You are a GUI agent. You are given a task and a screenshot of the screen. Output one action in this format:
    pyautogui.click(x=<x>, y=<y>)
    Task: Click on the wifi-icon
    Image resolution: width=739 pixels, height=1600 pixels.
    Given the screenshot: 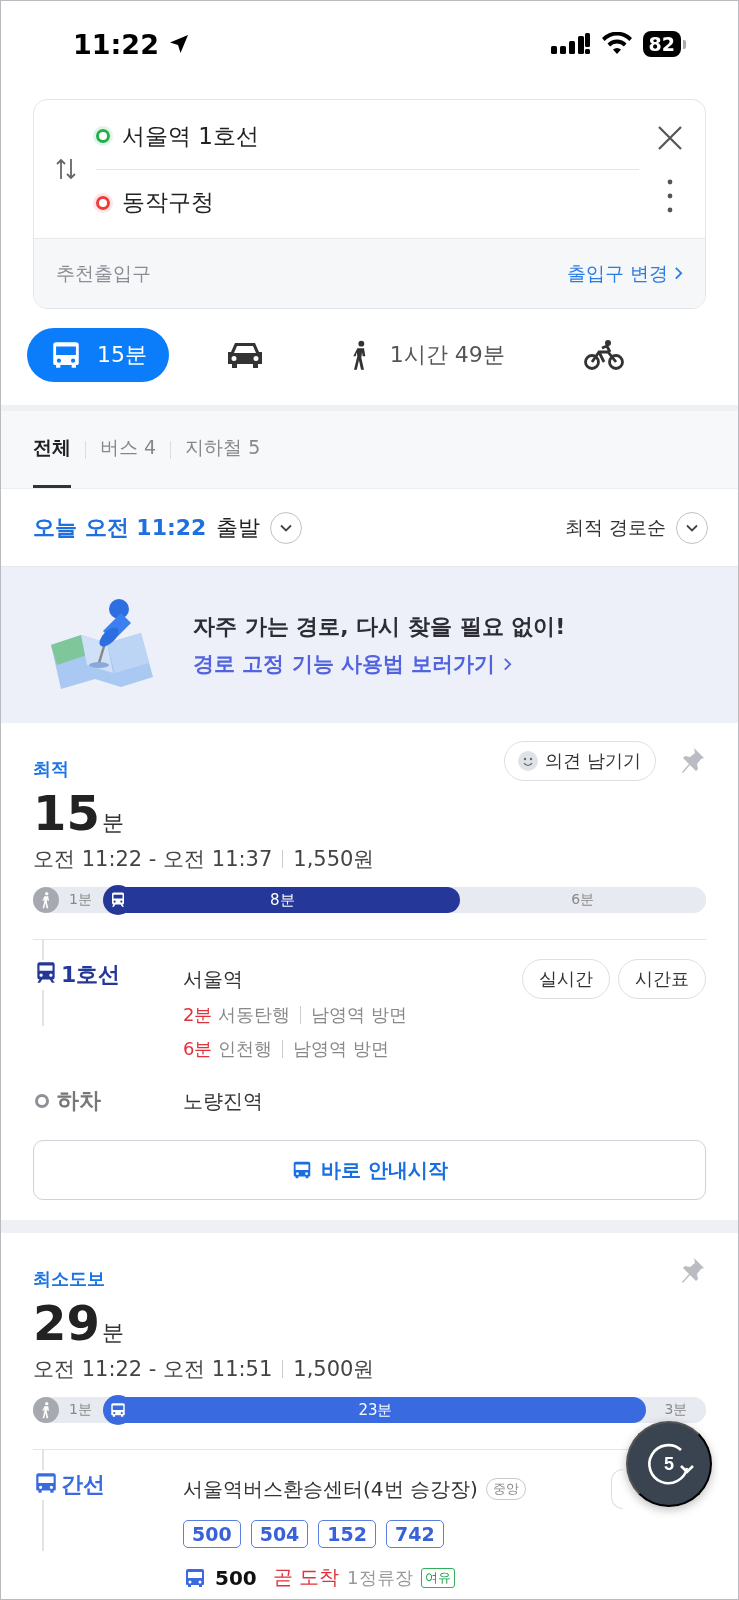 What is the action you would take?
    pyautogui.click(x=616, y=44)
    